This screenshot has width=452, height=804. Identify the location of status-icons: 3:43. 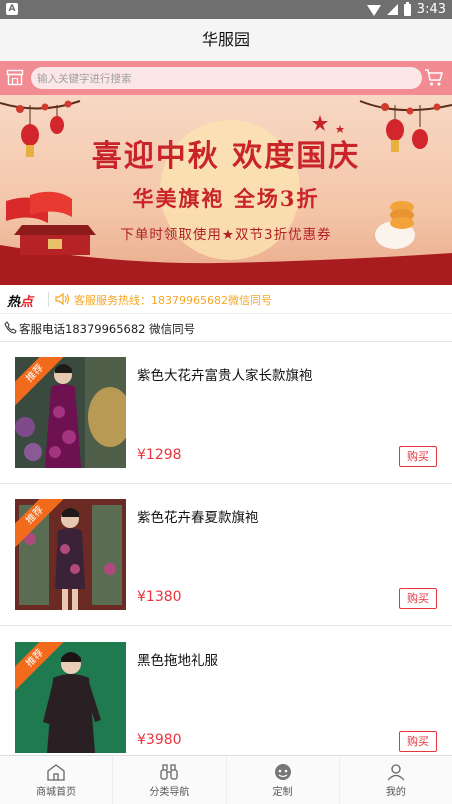
(406, 9).